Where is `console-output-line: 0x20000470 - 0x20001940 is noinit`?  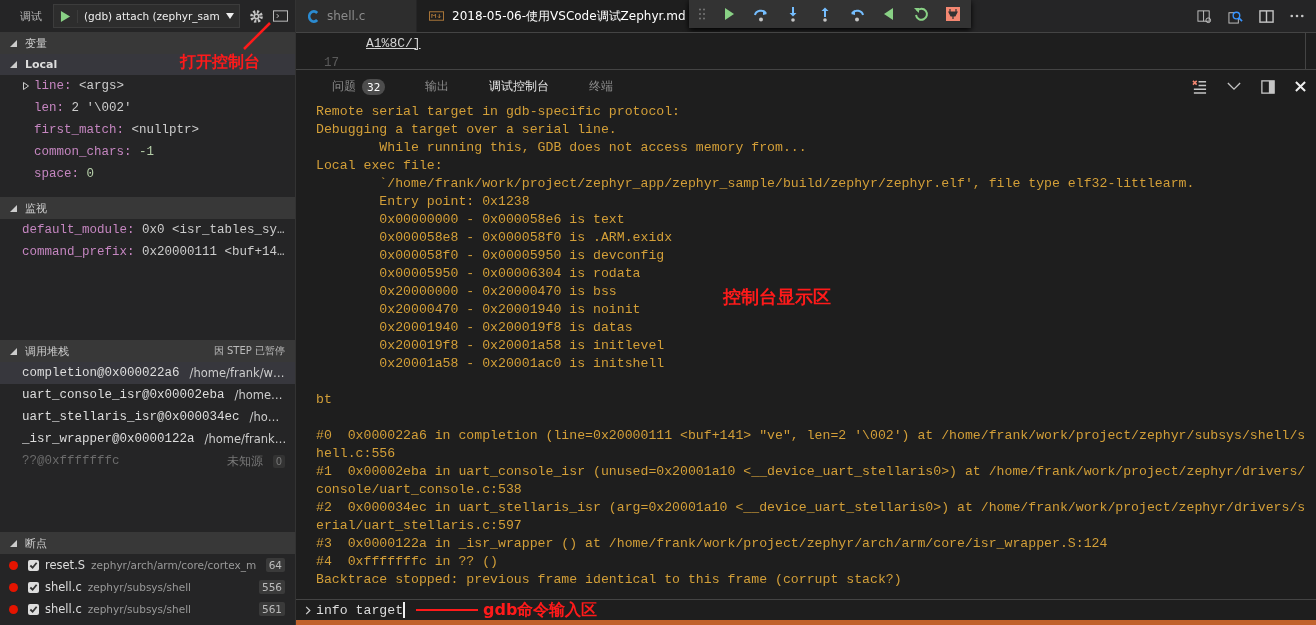 console-output-line: 0x20000470 - 0x20001940 is noinit is located at coordinates (509, 309).